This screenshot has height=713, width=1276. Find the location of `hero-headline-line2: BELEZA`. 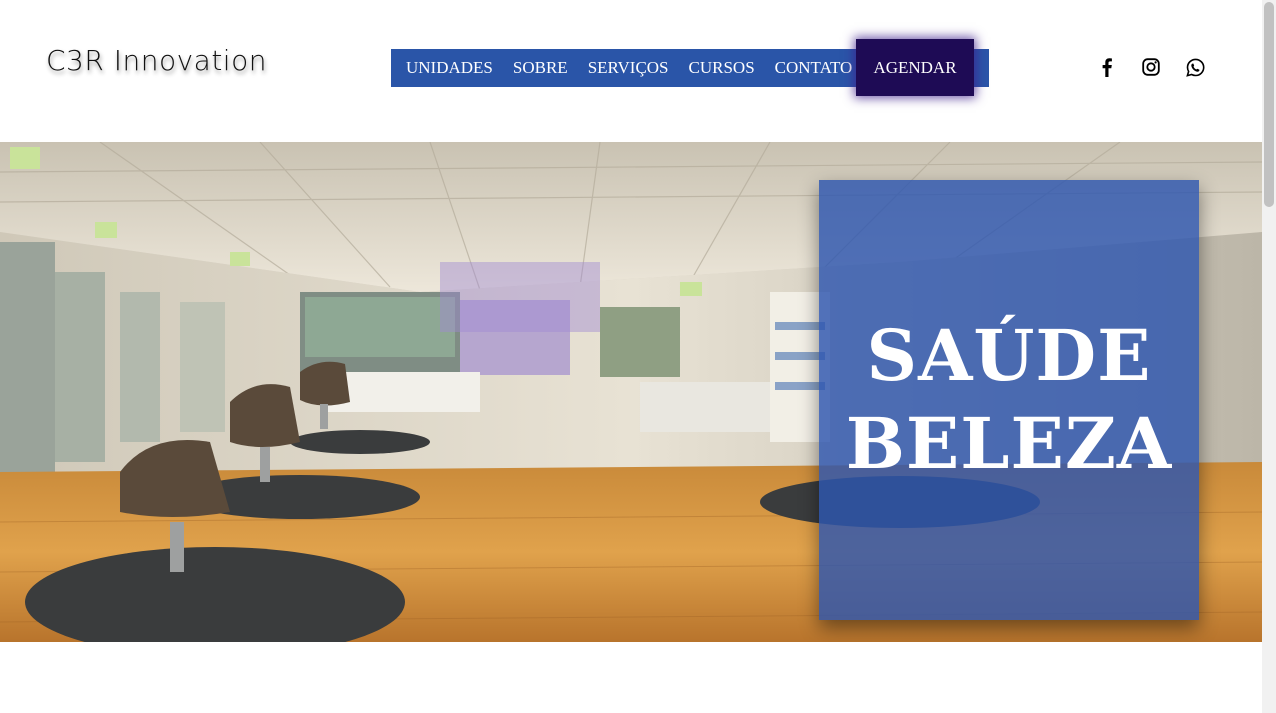

hero-headline-line2: BELEZA is located at coordinates (1009, 443).